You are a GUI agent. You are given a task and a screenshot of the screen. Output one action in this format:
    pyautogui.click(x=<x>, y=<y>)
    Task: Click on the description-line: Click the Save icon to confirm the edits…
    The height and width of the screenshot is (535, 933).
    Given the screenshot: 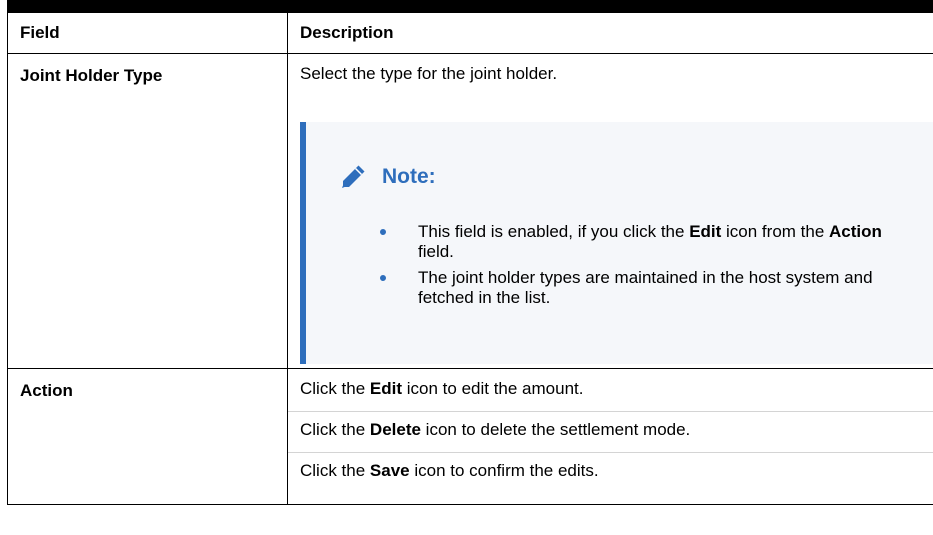 What is the action you would take?
    pyautogui.click(x=610, y=466)
    